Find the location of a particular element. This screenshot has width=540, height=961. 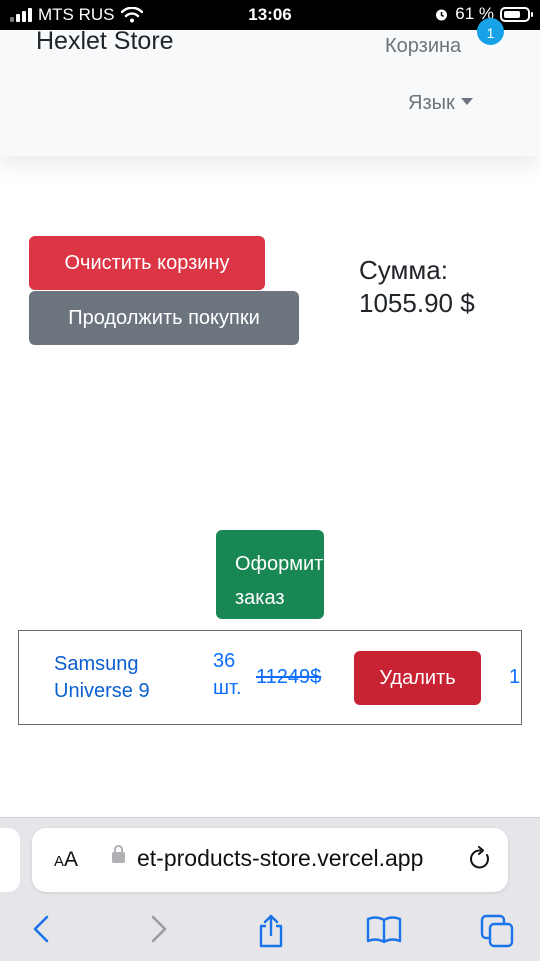

address-bar: AA et-products-store.vercel.app is located at coordinates (270, 860).